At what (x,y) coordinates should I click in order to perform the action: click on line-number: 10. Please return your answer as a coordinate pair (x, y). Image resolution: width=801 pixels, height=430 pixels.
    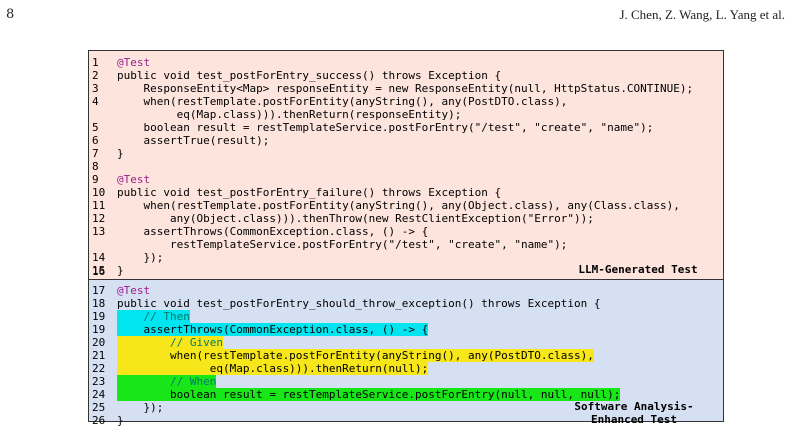
    Looking at the image, I should click on (99, 192).